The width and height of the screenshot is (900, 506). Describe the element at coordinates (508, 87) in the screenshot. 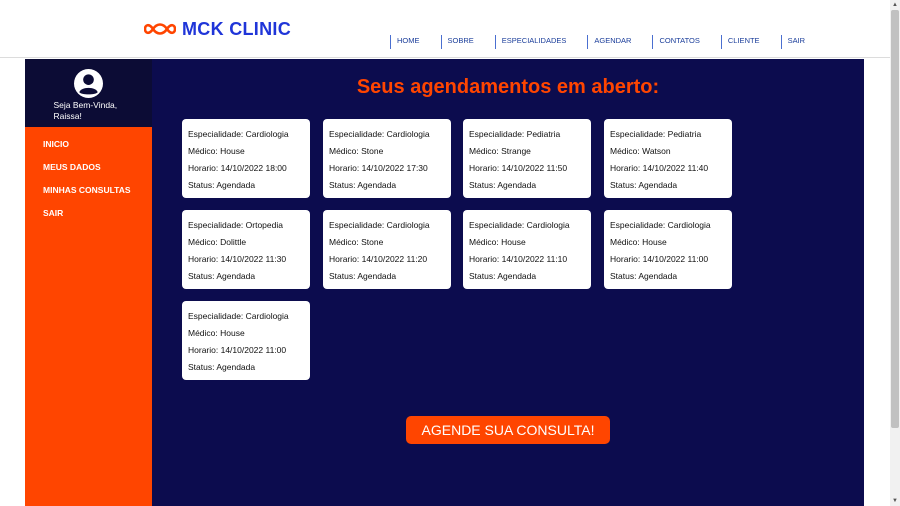

I see `page-title: Seus agendamentos em aberto:` at that location.